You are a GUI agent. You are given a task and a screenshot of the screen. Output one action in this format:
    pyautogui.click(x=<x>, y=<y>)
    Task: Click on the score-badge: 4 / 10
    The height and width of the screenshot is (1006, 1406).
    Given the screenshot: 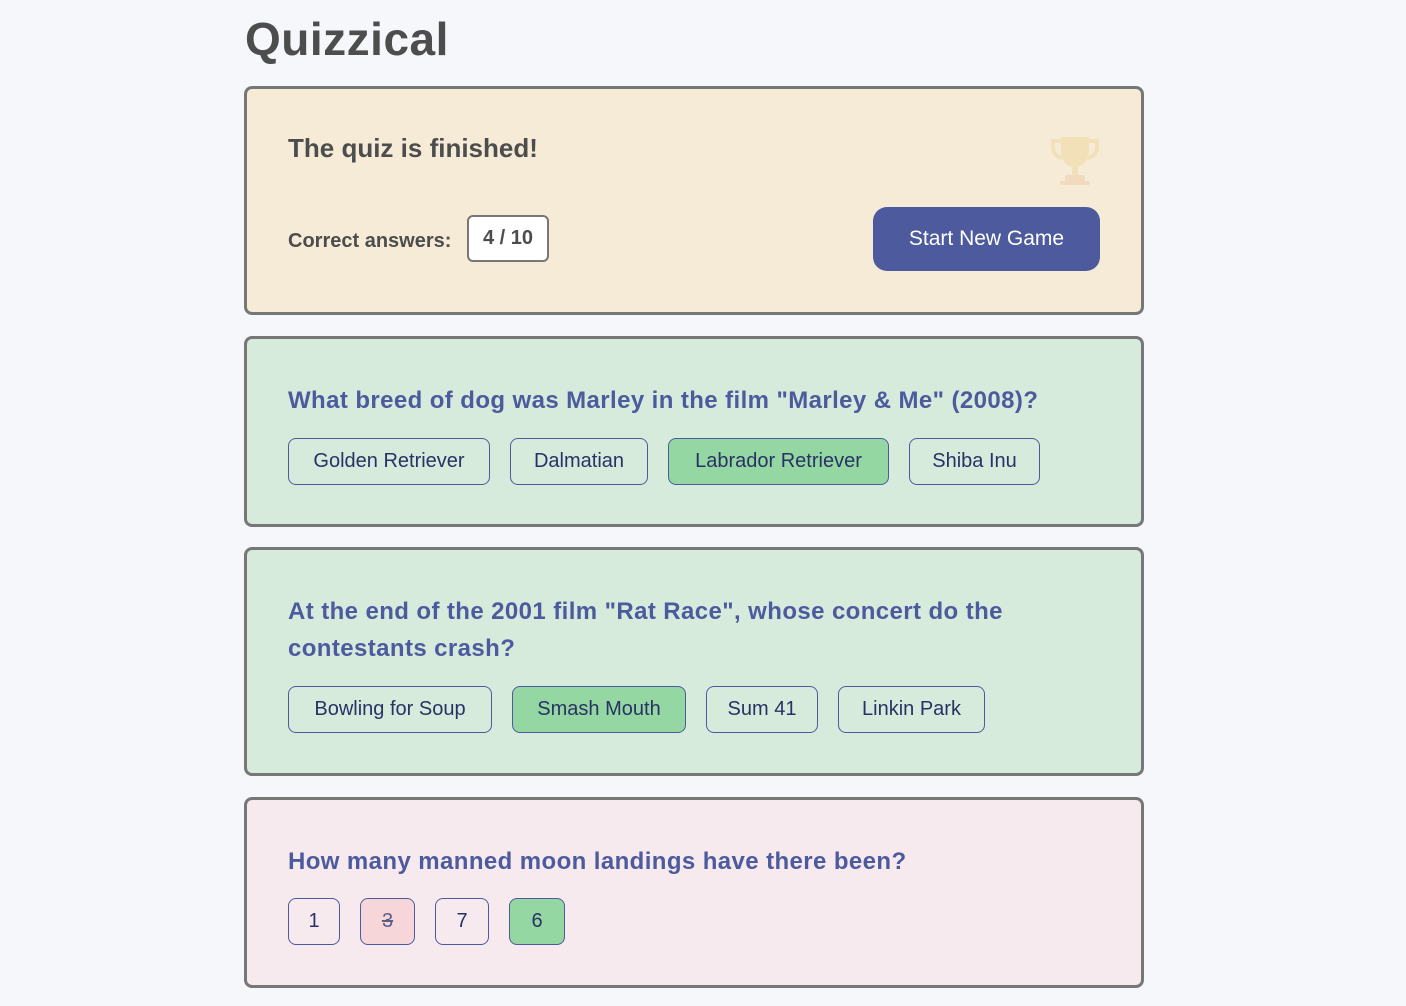 What is the action you would take?
    pyautogui.click(x=508, y=238)
    